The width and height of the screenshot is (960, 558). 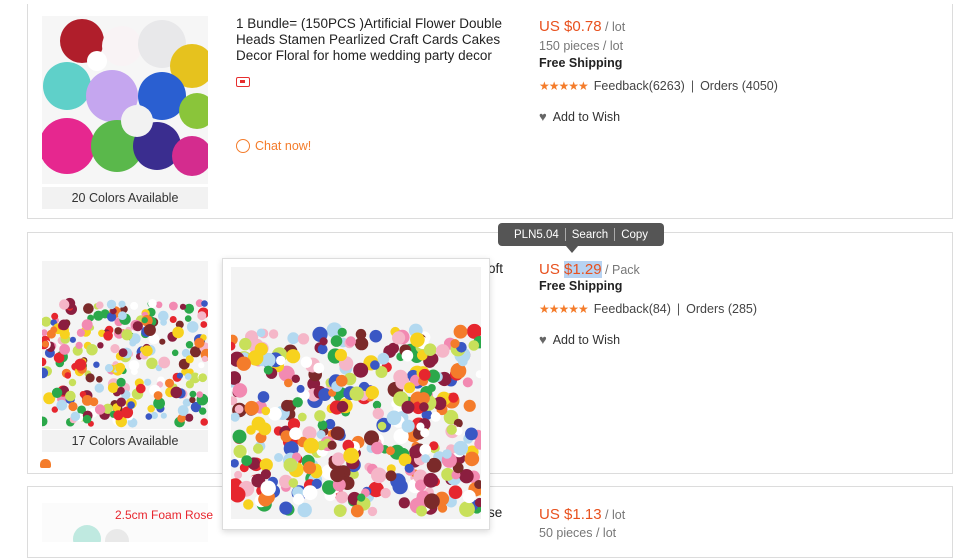 I want to click on price-unit: / Pack, so click(x=620, y=270).